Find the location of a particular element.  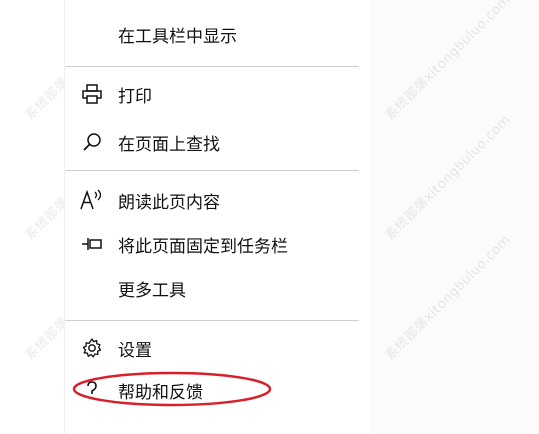

gear-icon is located at coordinates (92, 348).